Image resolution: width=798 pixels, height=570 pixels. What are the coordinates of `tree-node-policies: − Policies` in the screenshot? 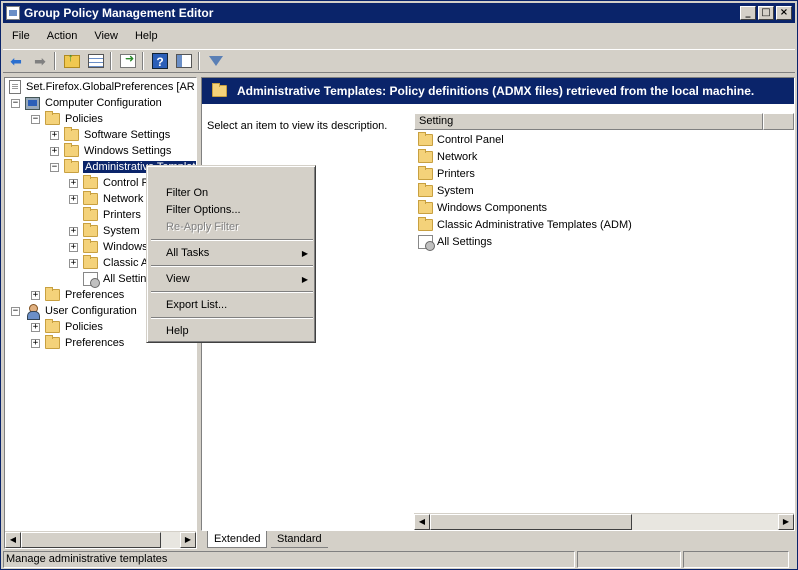 It's located at (67, 119).